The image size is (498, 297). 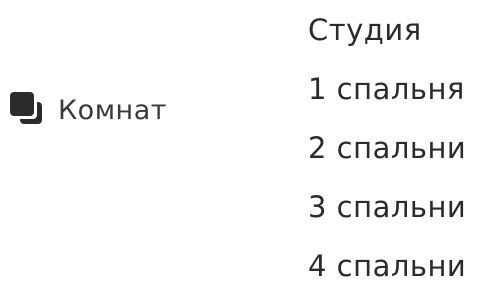 I want to click on rooms-filter-label-group: Комнат, so click(x=88, y=110).